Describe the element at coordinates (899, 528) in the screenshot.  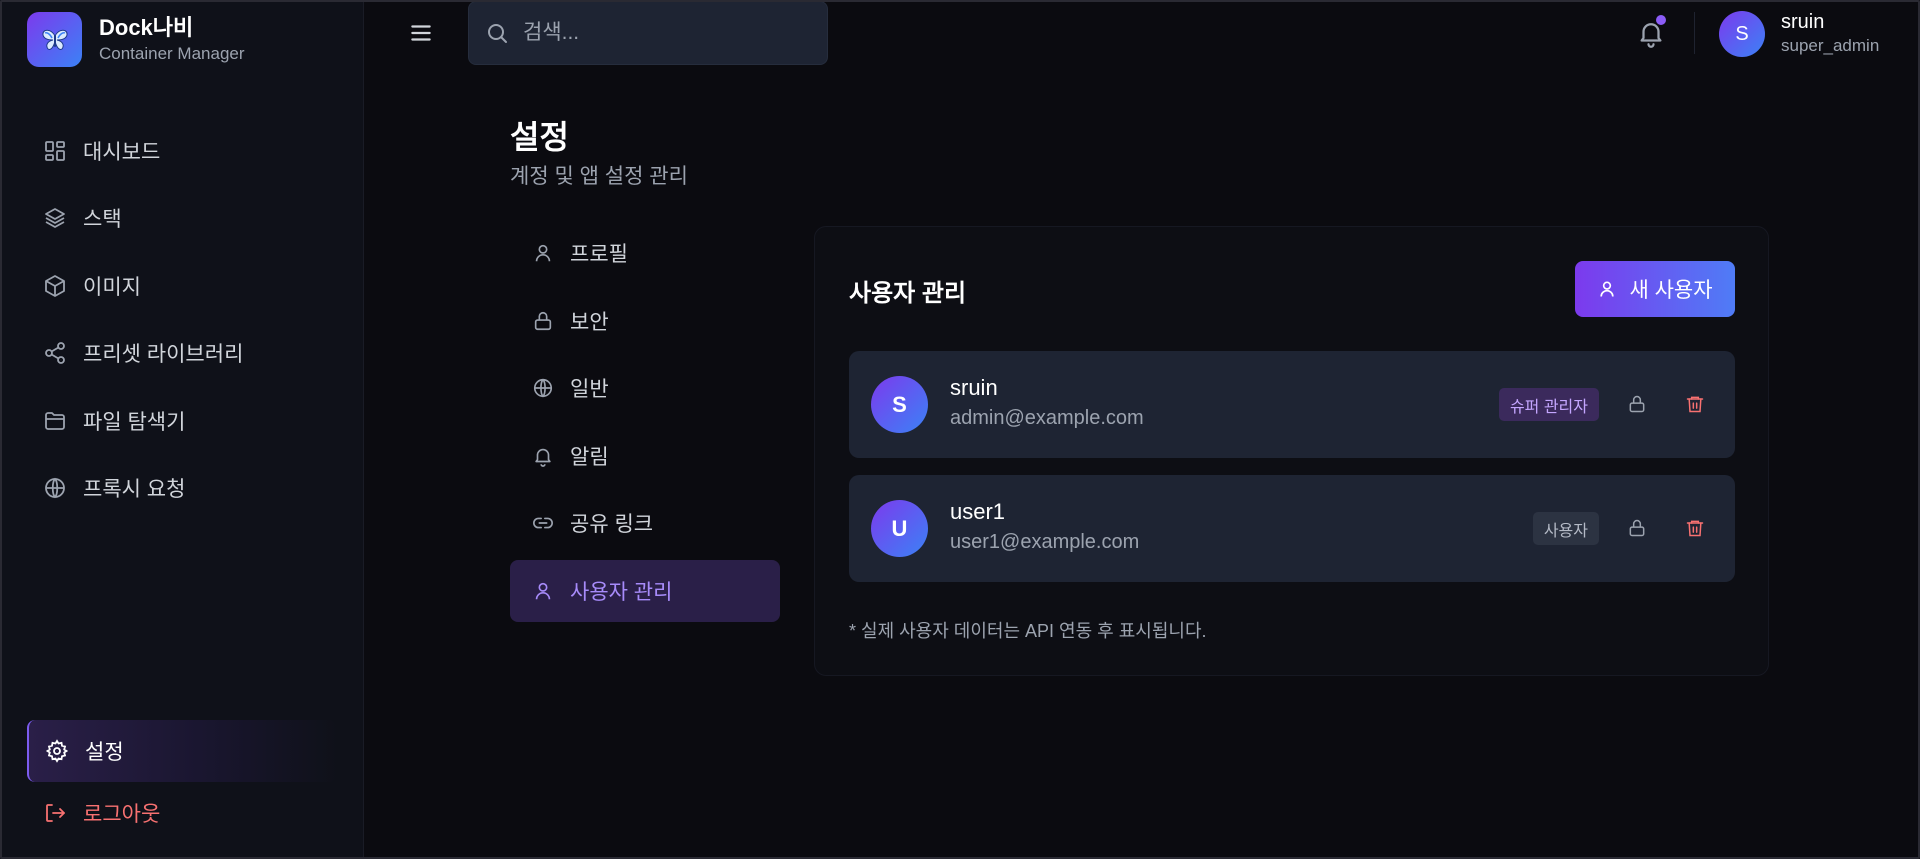
I see `avatar: U` at that location.